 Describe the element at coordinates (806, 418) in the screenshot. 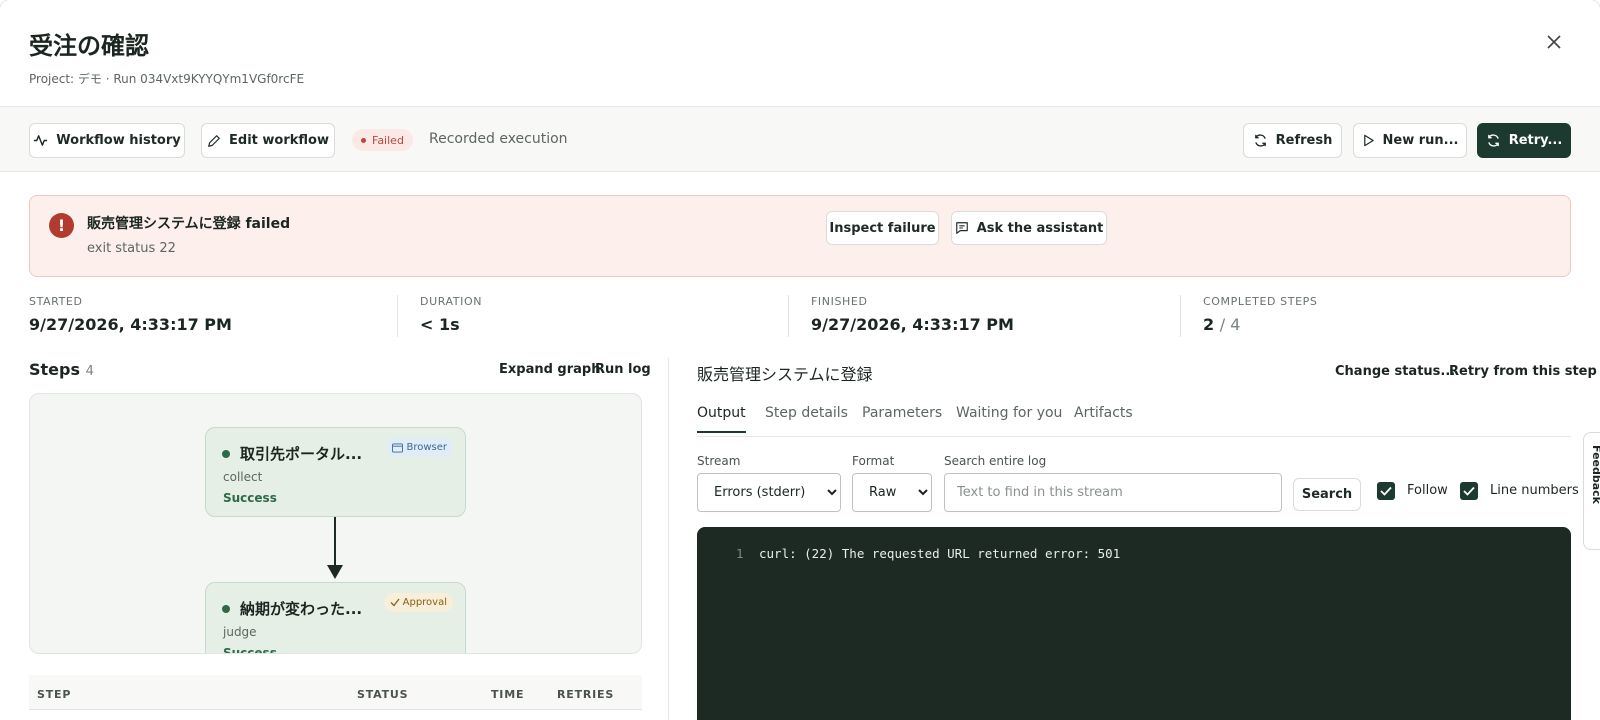

I see `tab-step-details: Step details` at that location.